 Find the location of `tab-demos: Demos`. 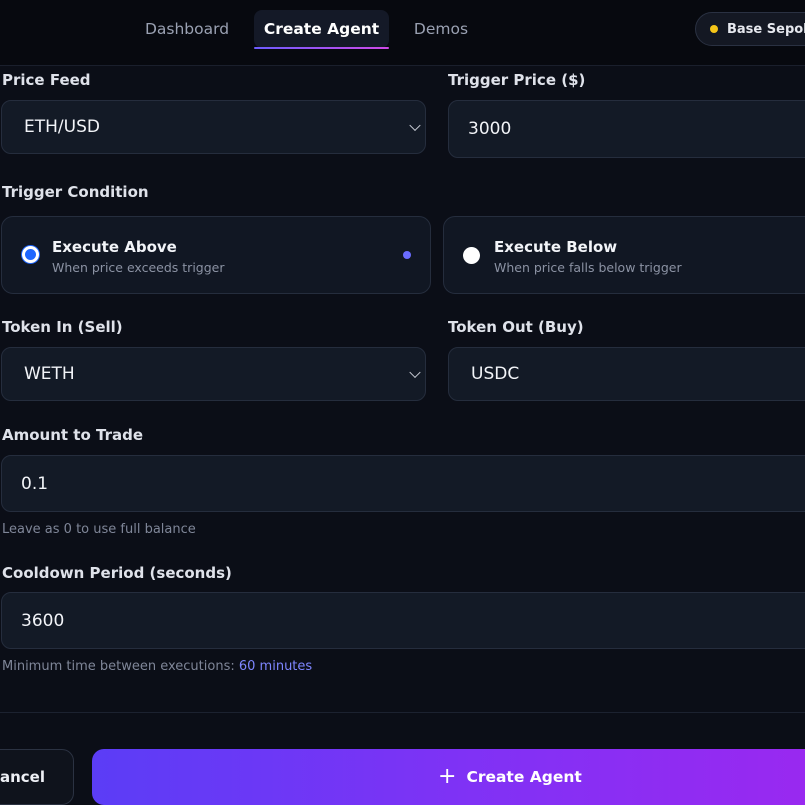

tab-demos: Demos is located at coordinates (441, 29).